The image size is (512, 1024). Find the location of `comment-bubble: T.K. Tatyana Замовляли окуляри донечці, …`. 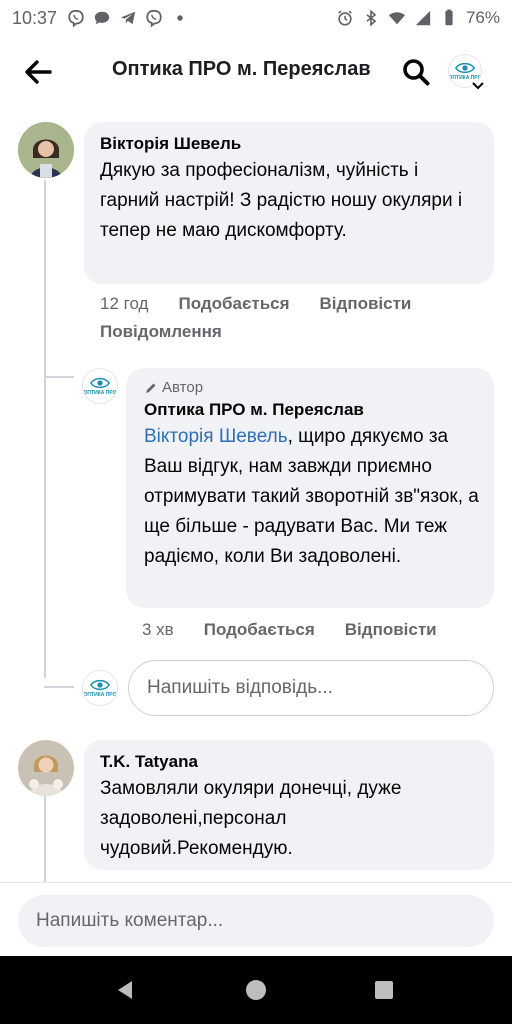

comment-bubble: T.K. Tatyana Замовляли окуляри донечці, … is located at coordinates (289, 805).